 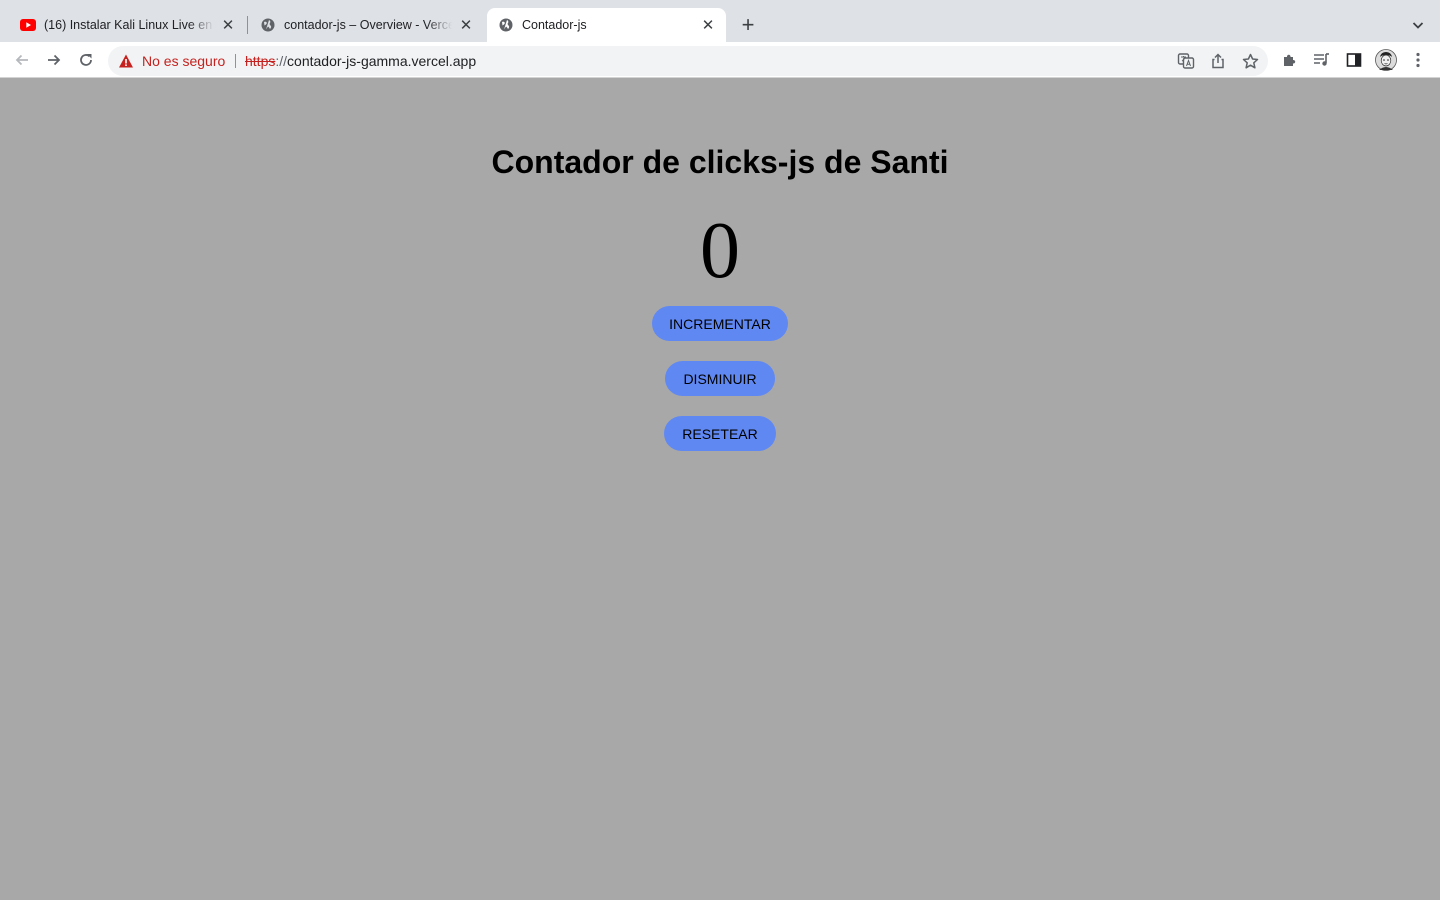 I want to click on reload-icon, so click(x=86, y=60).